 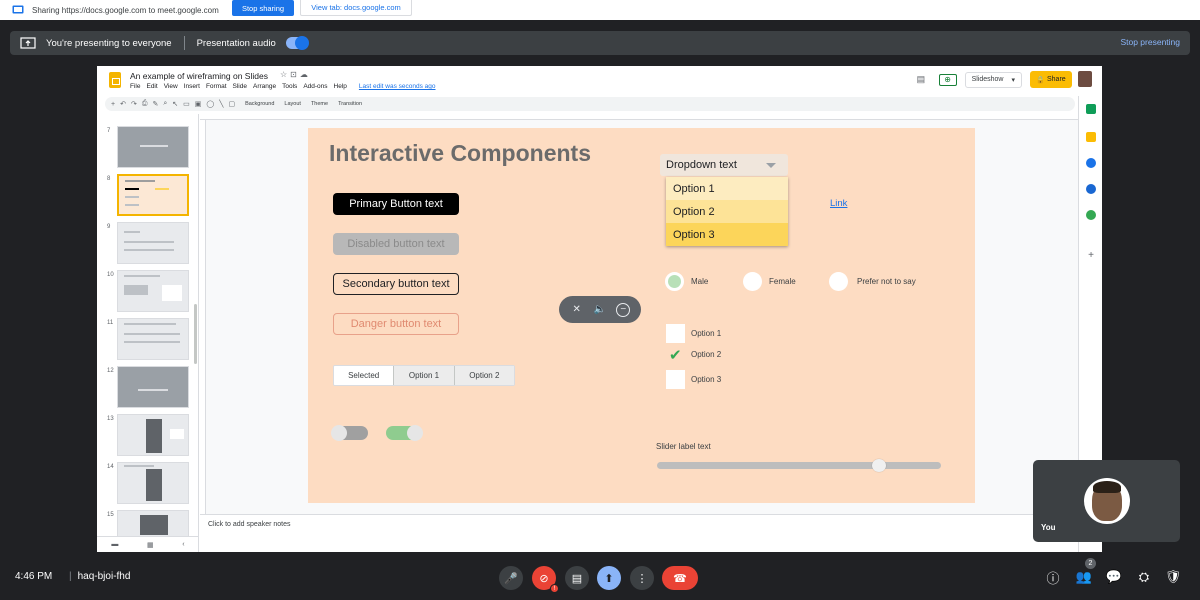 What do you see at coordinates (1091, 163) in the screenshot?
I see `tasks-icon` at bounding box center [1091, 163].